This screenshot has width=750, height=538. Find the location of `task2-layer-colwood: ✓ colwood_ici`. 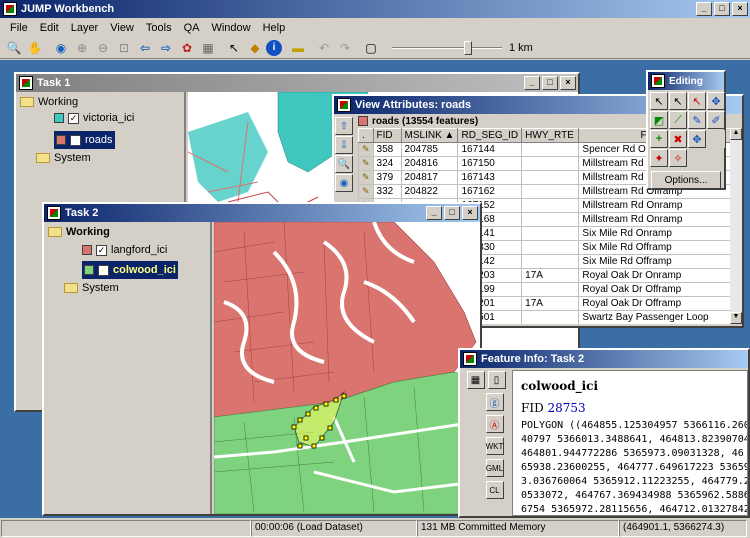

task2-layer-colwood: ✓ colwood_ici is located at coordinates (127, 270).